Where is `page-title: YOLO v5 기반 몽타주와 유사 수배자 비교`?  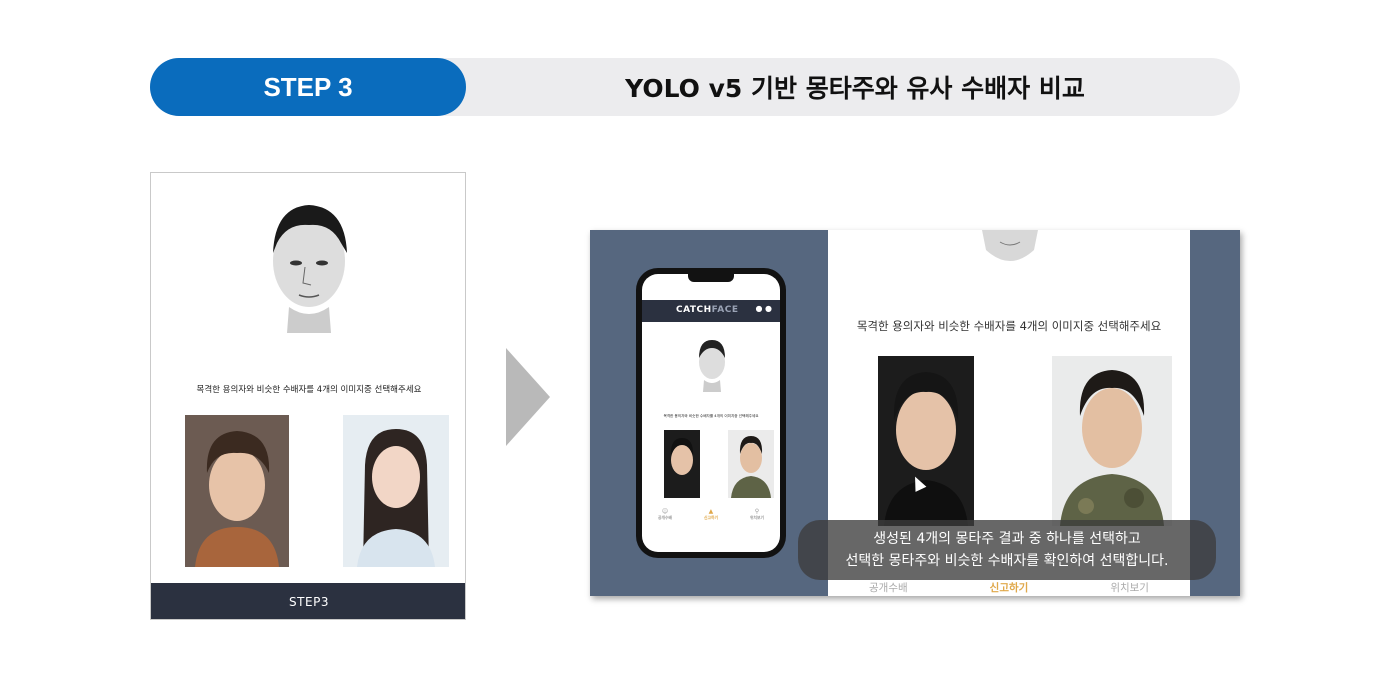
page-title: YOLO v5 기반 몽타주와 유사 수배자 비교 is located at coordinates (855, 88).